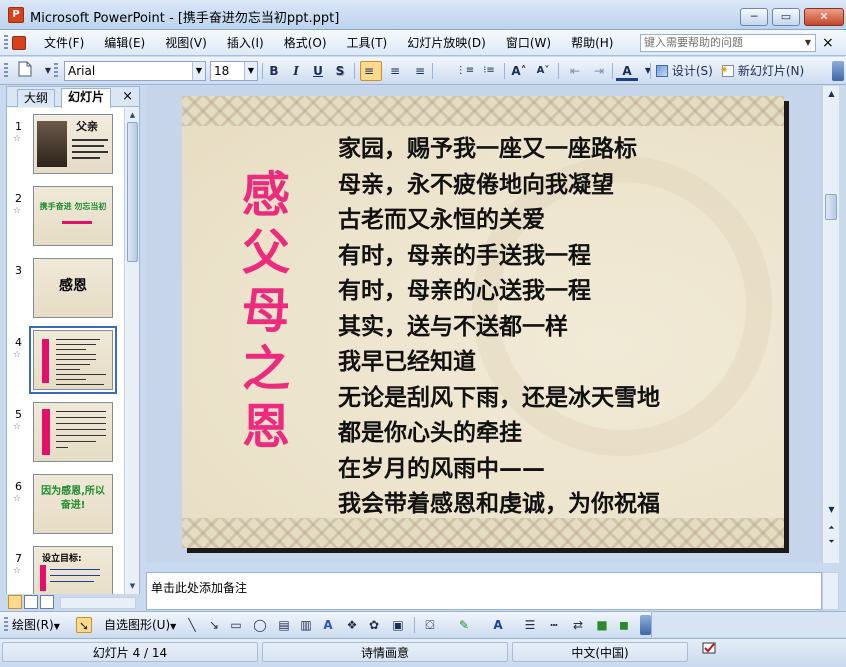 This screenshot has height=667, width=846. I want to click on horizontal-scrollbar, so click(98, 603).